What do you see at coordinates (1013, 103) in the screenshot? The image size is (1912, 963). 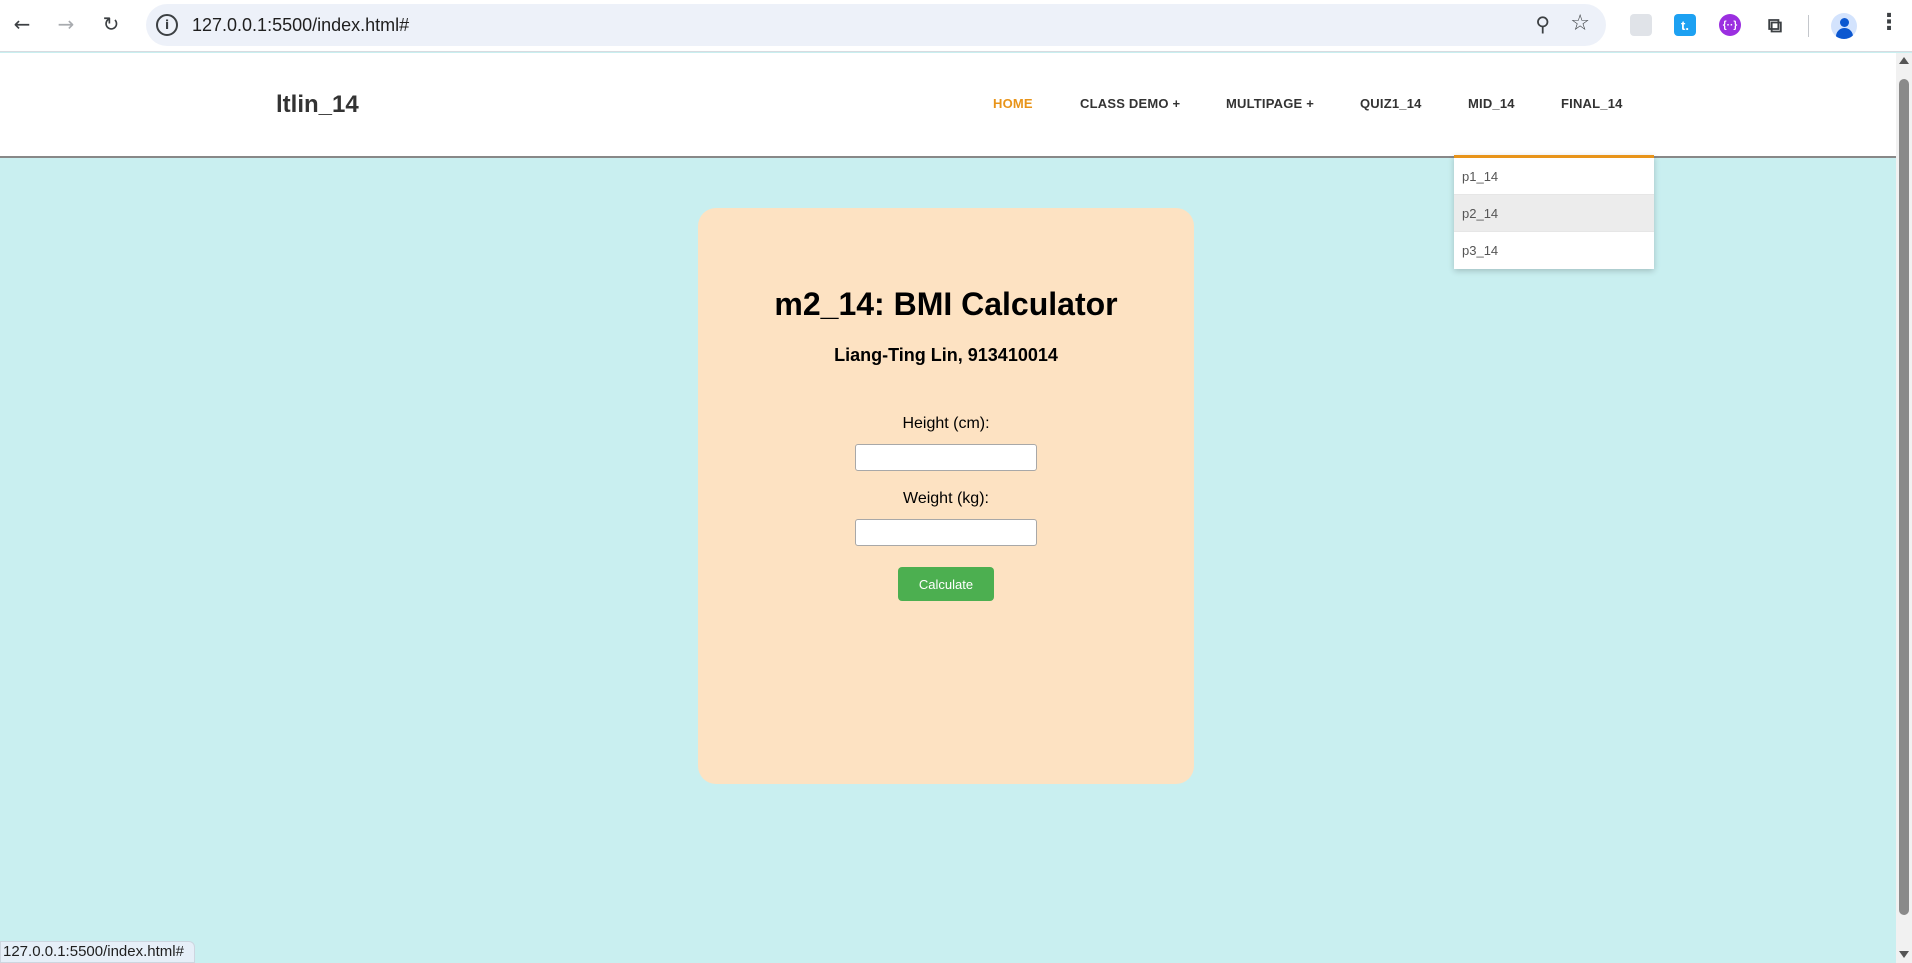 I see `nav-home: HOME` at bounding box center [1013, 103].